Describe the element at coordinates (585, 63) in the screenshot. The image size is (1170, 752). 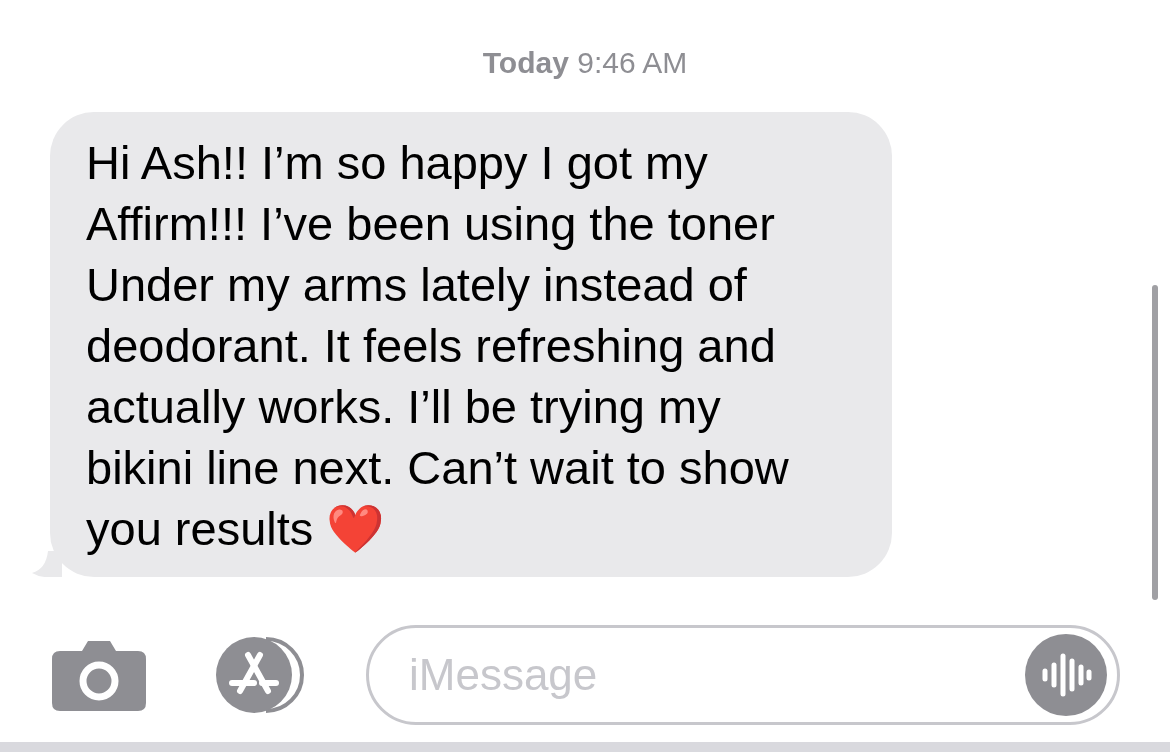
I see `message-timestamp: Today 9:46 AM` at that location.